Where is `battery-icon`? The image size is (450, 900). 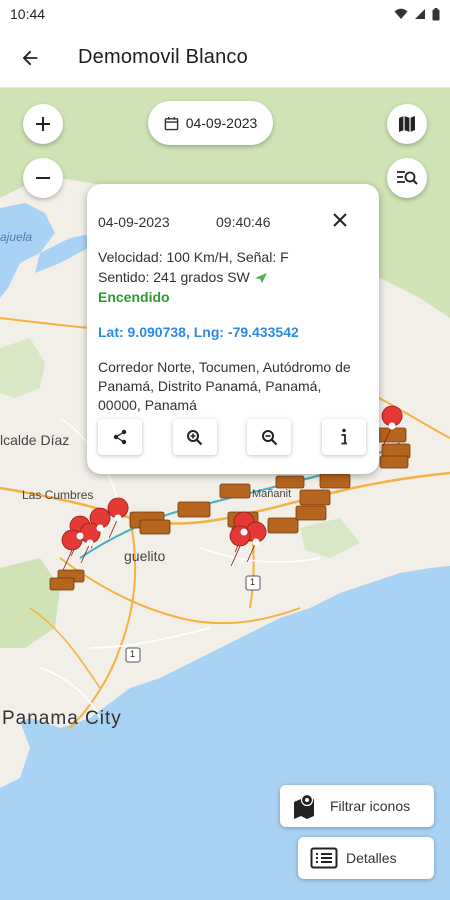 battery-icon is located at coordinates (436, 13).